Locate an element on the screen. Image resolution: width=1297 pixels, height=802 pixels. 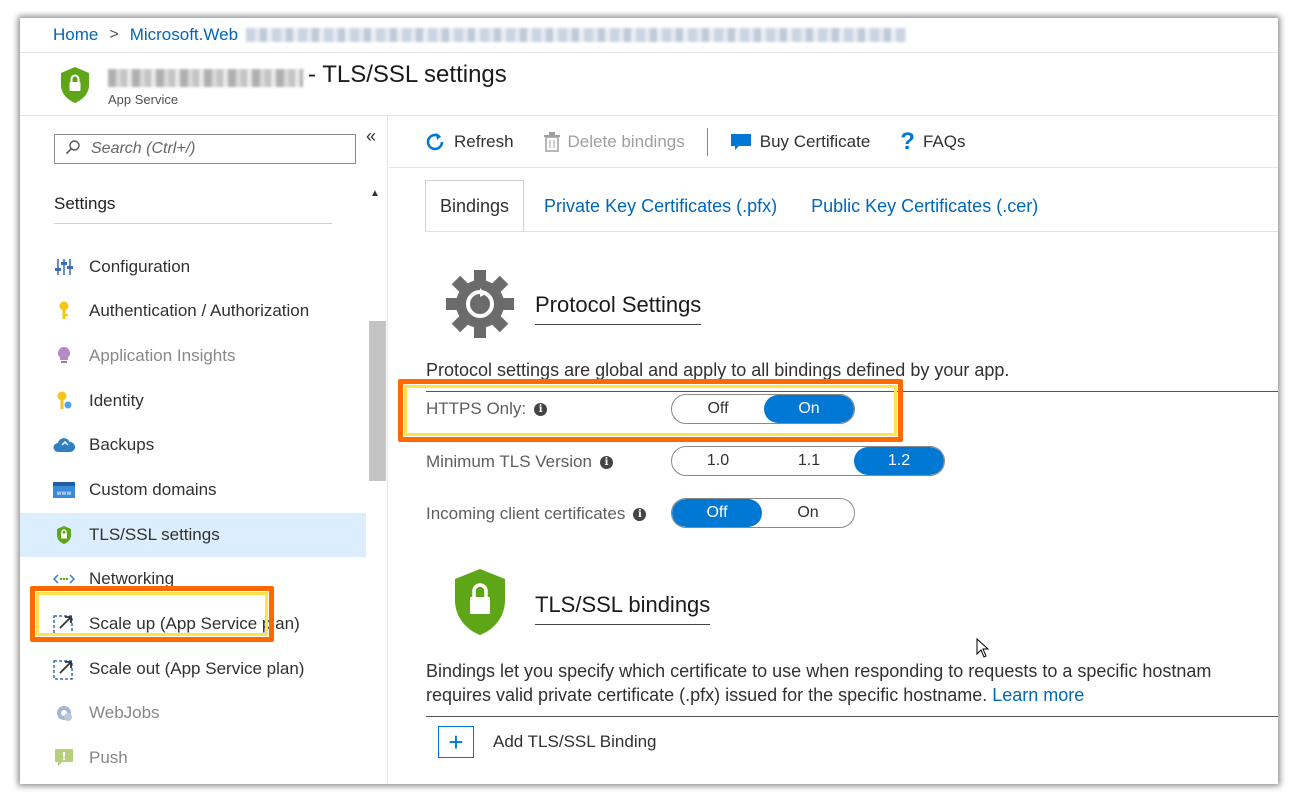
plus-icon: + is located at coordinates (456, 742).